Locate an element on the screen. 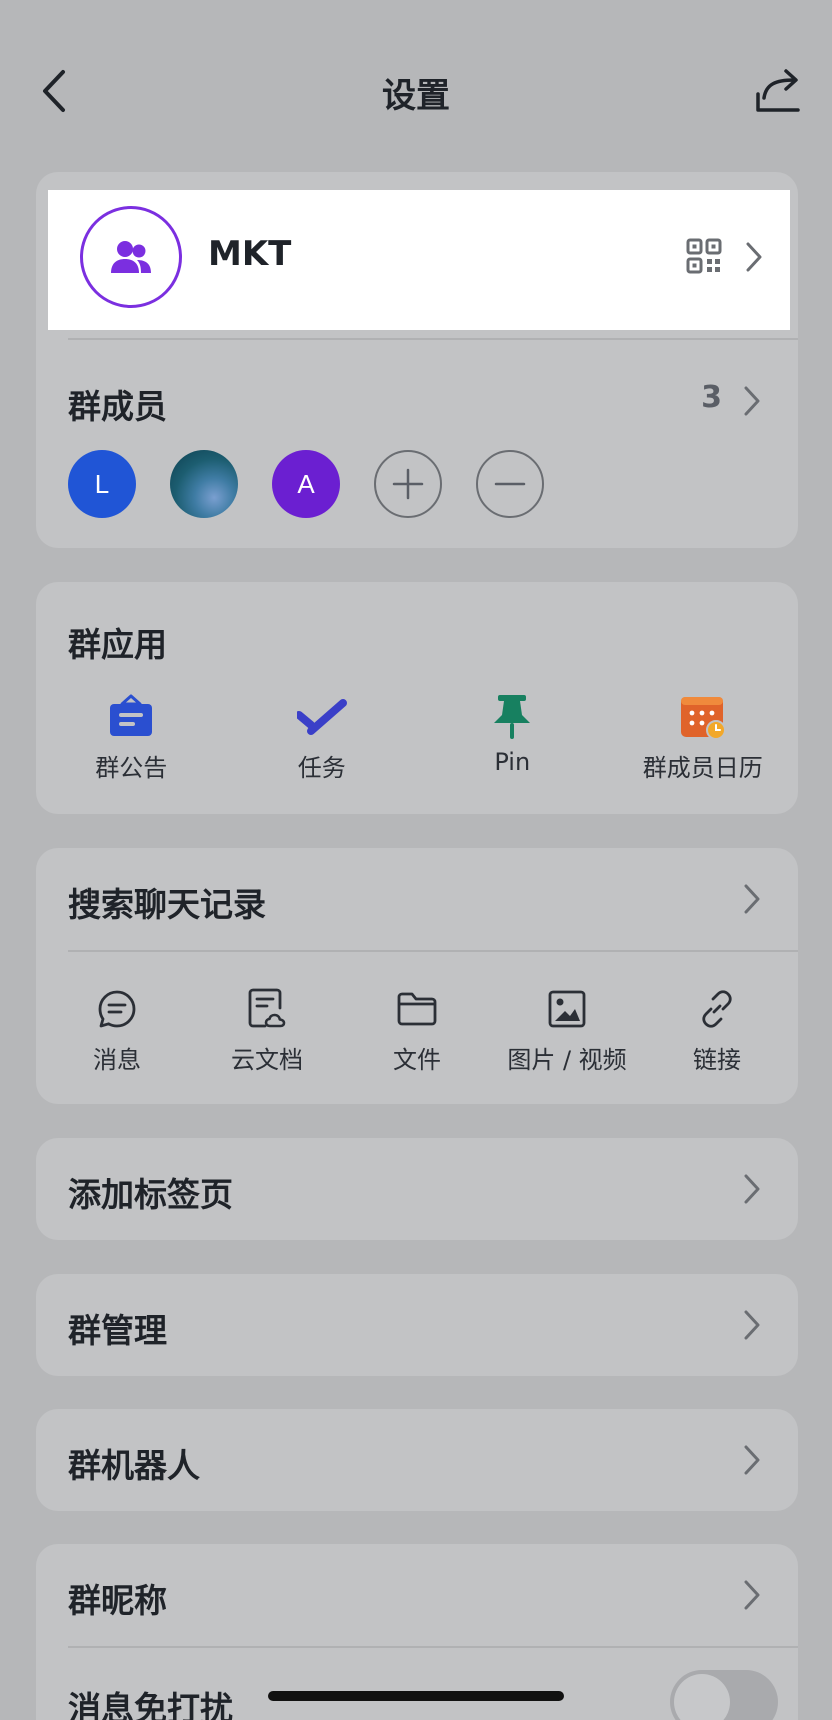 The image size is (832, 1720). add-tab-row: 添加标签页 is located at coordinates (417, 1189).